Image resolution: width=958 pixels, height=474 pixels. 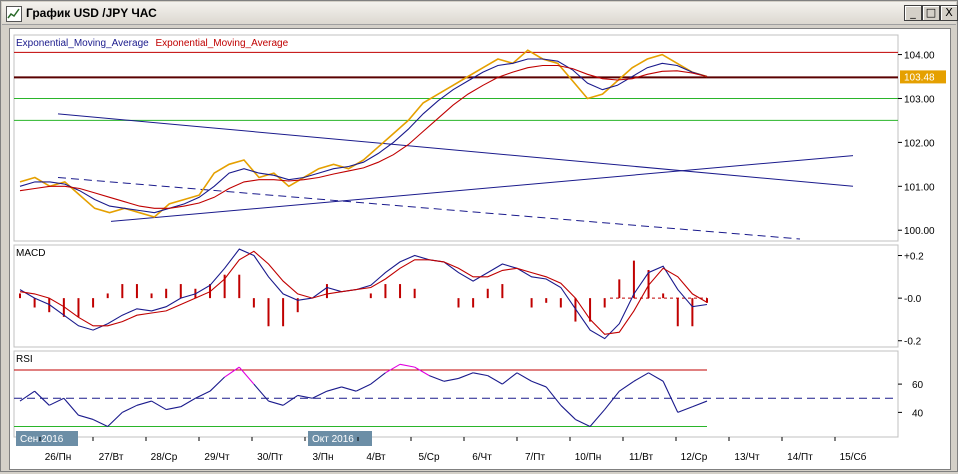 What do you see at coordinates (641, 457) in the screenshot?
I see `x-tick-label: 11/Вт` at bounding box center [641, 457].